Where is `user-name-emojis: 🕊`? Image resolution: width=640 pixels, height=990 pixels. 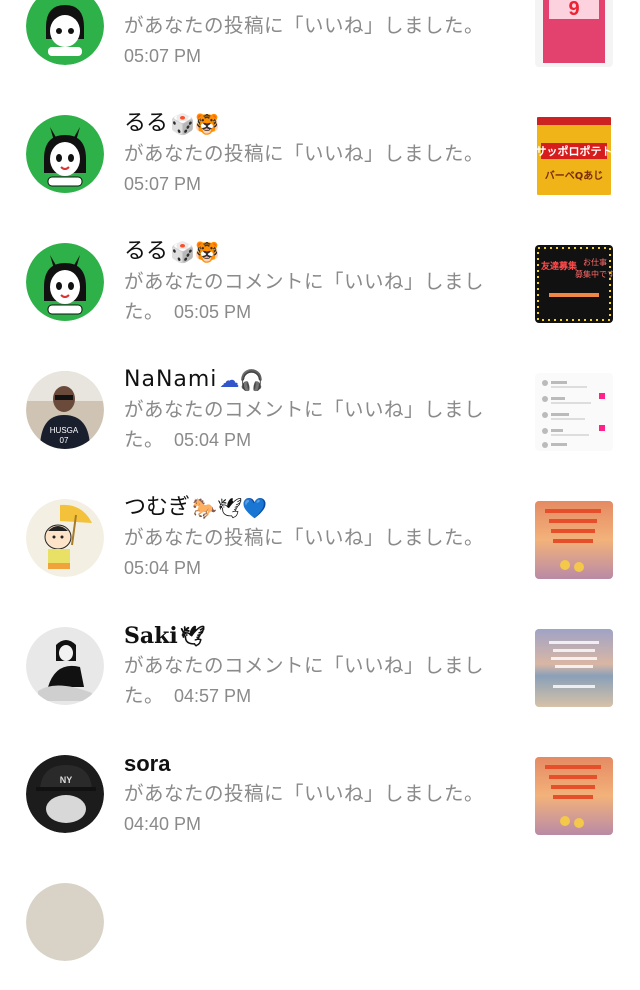
user-name-emojis: 🕊 is located at coordinates (192, 636).